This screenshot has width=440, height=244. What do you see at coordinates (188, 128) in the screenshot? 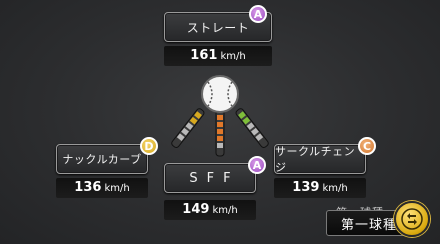
I see `arm-left` at bounding box center [188, 128].